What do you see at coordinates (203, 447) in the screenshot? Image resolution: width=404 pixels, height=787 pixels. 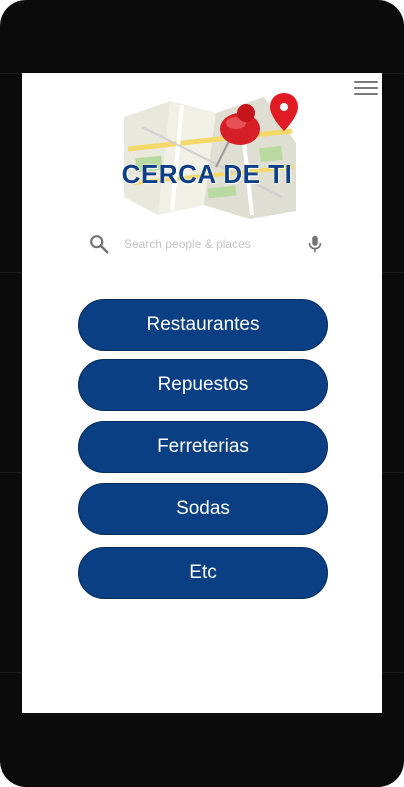 I see `category-button-ferreterias: Ferreterias` at bounding box center [203, 447].